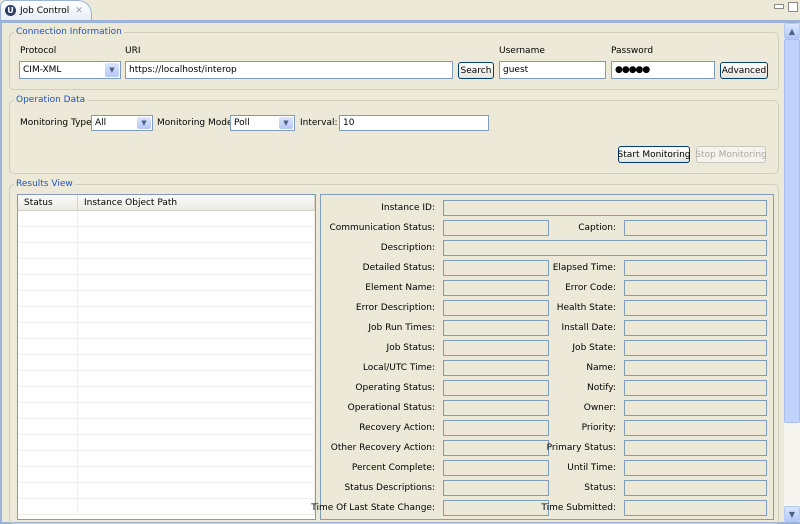 This screenshot has height=524, width=800. I want to click on status-descriptions-label: Status Descriptions:, so click(389, 488).